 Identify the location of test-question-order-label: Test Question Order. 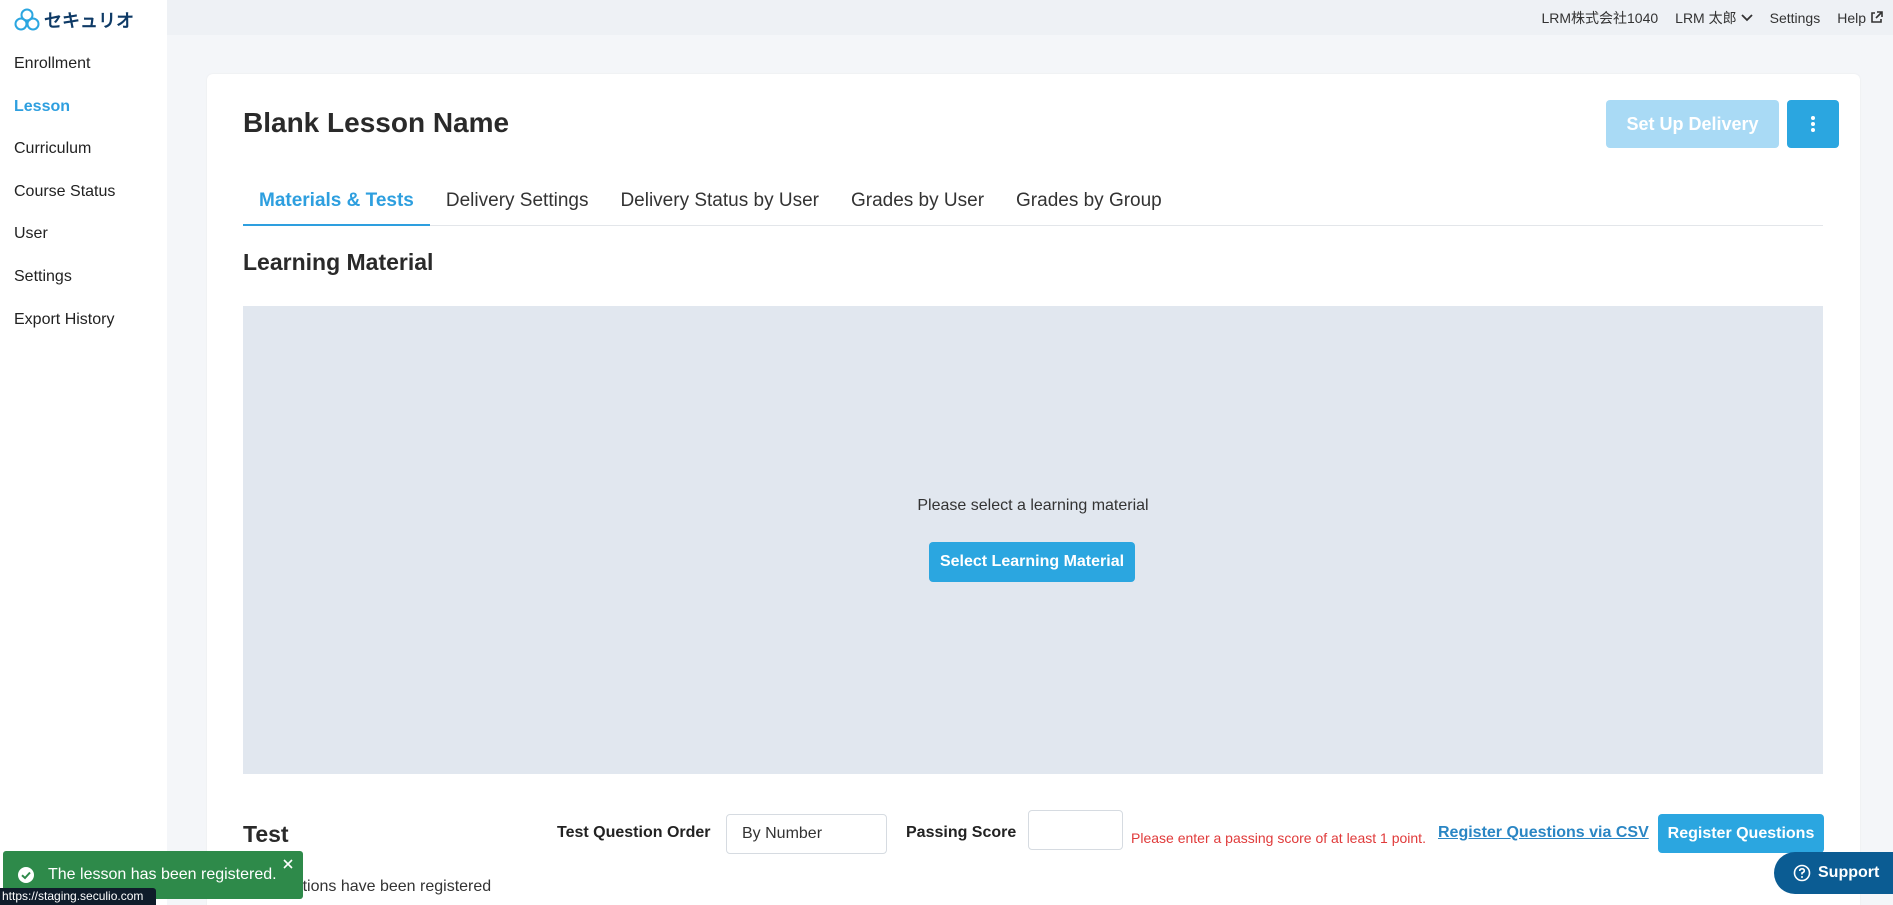
(634, 832).